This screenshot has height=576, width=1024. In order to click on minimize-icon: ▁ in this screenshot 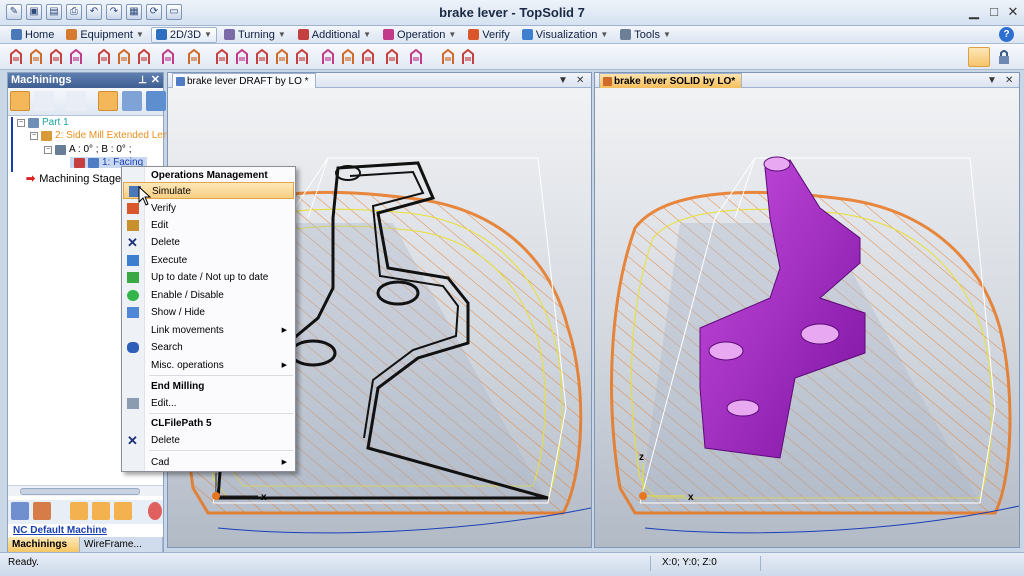, I will do `click(974, 12)`.